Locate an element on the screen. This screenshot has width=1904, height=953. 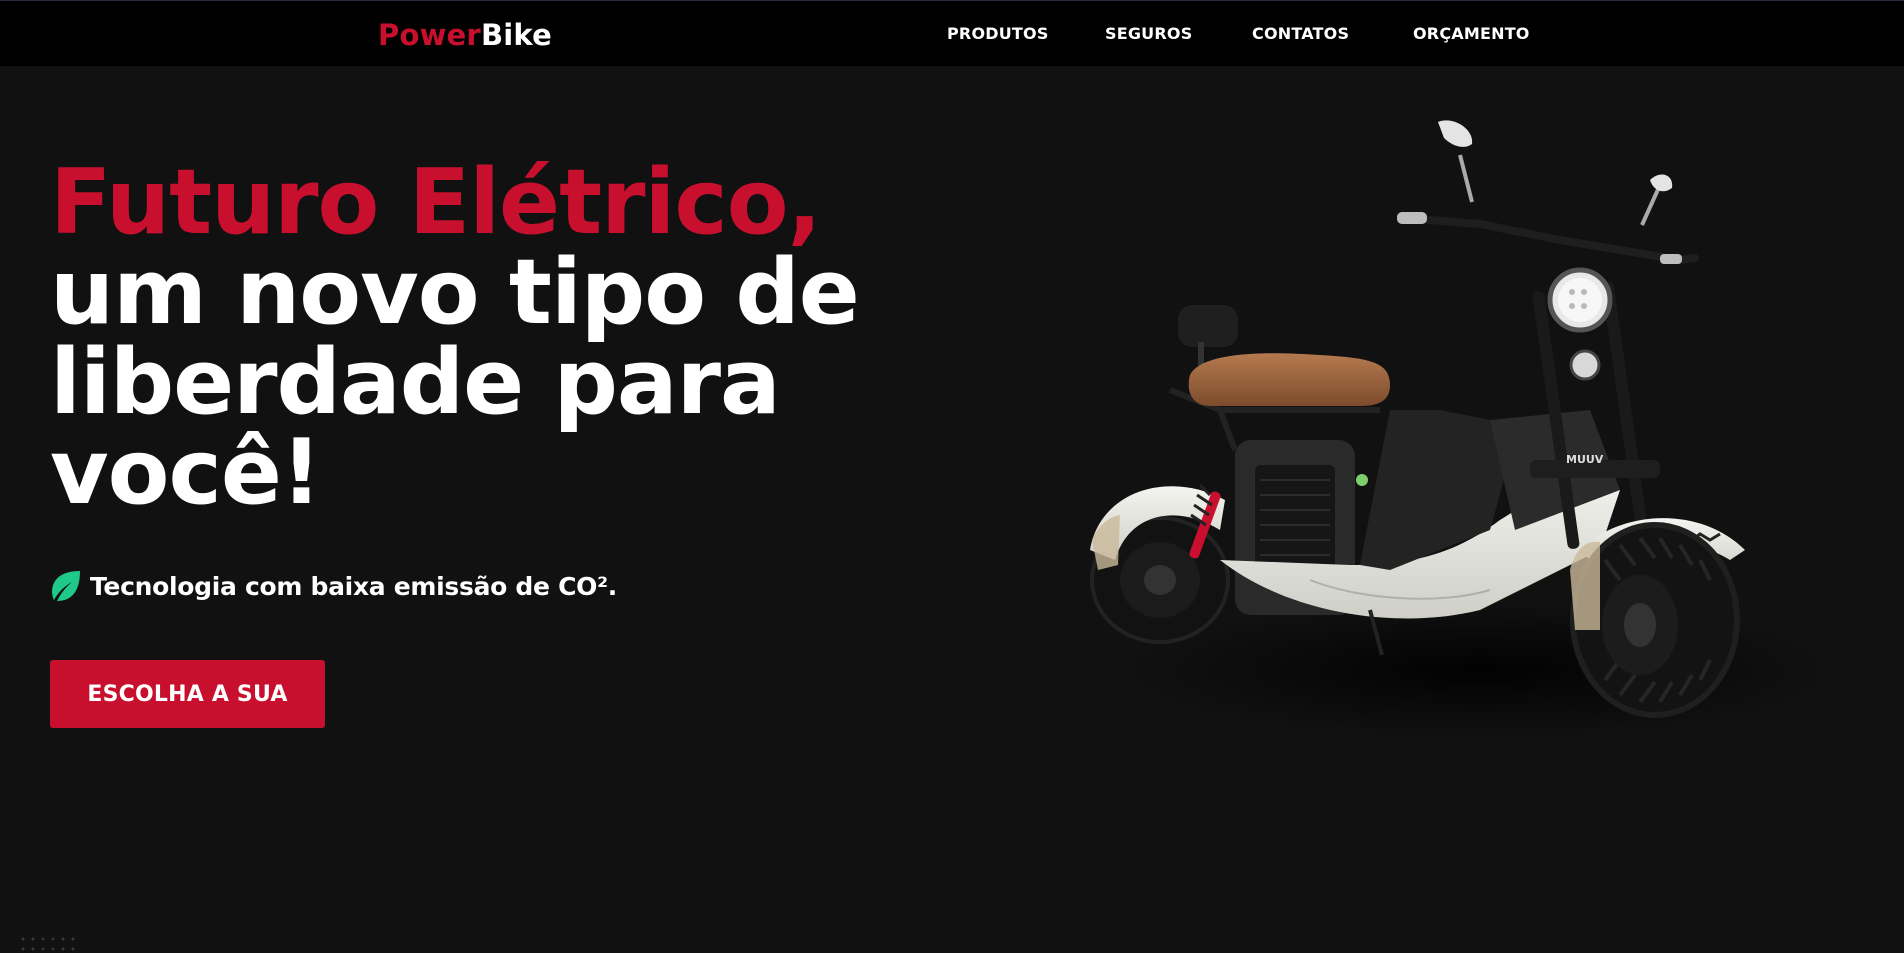
hero-title-accent: Futuro Elétrico, is located at coordinates (436, 202).